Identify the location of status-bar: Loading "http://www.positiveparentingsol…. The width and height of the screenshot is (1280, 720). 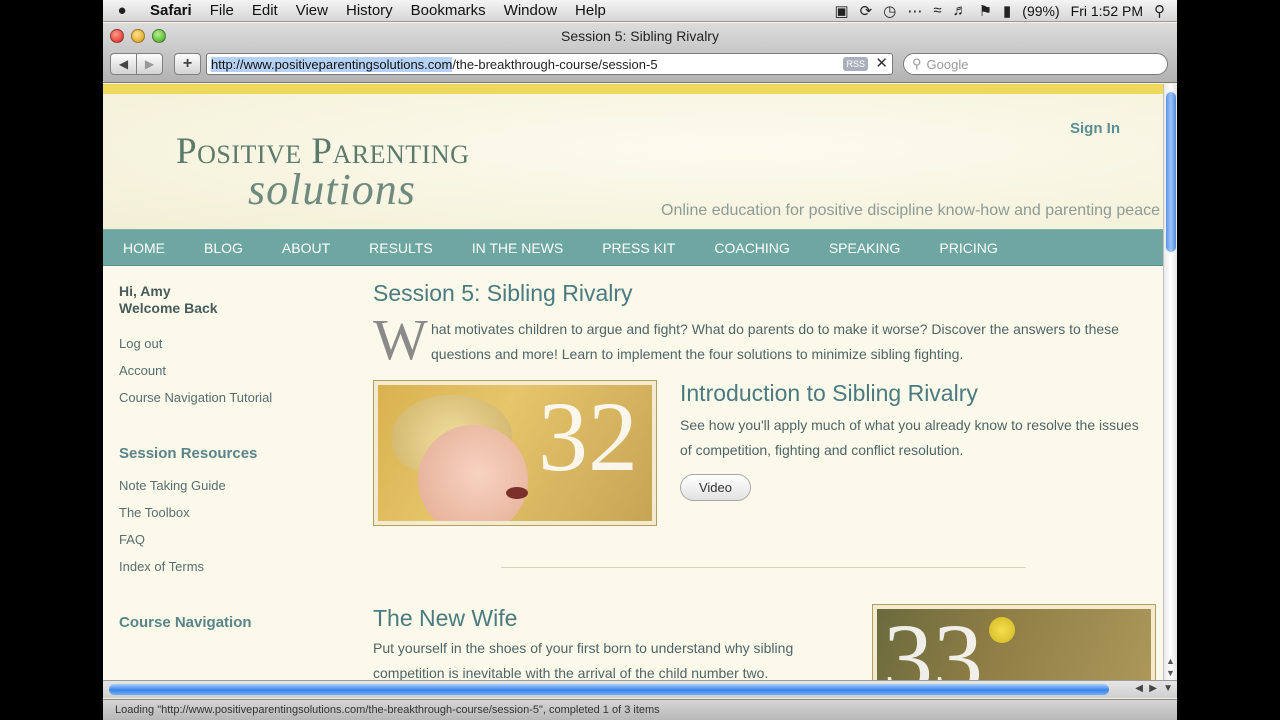
(640, 709).